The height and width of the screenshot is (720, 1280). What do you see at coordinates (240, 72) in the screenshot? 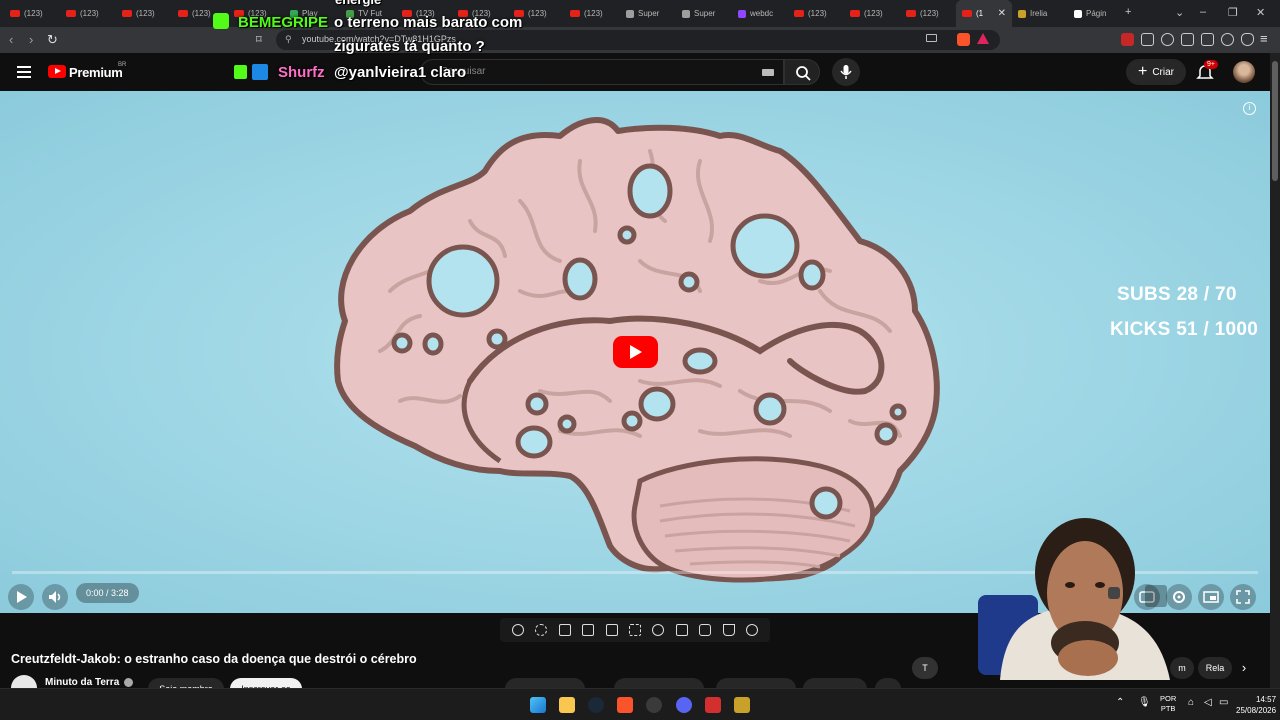
I see `kick-badge-icon` at bounding box center [240, 72].